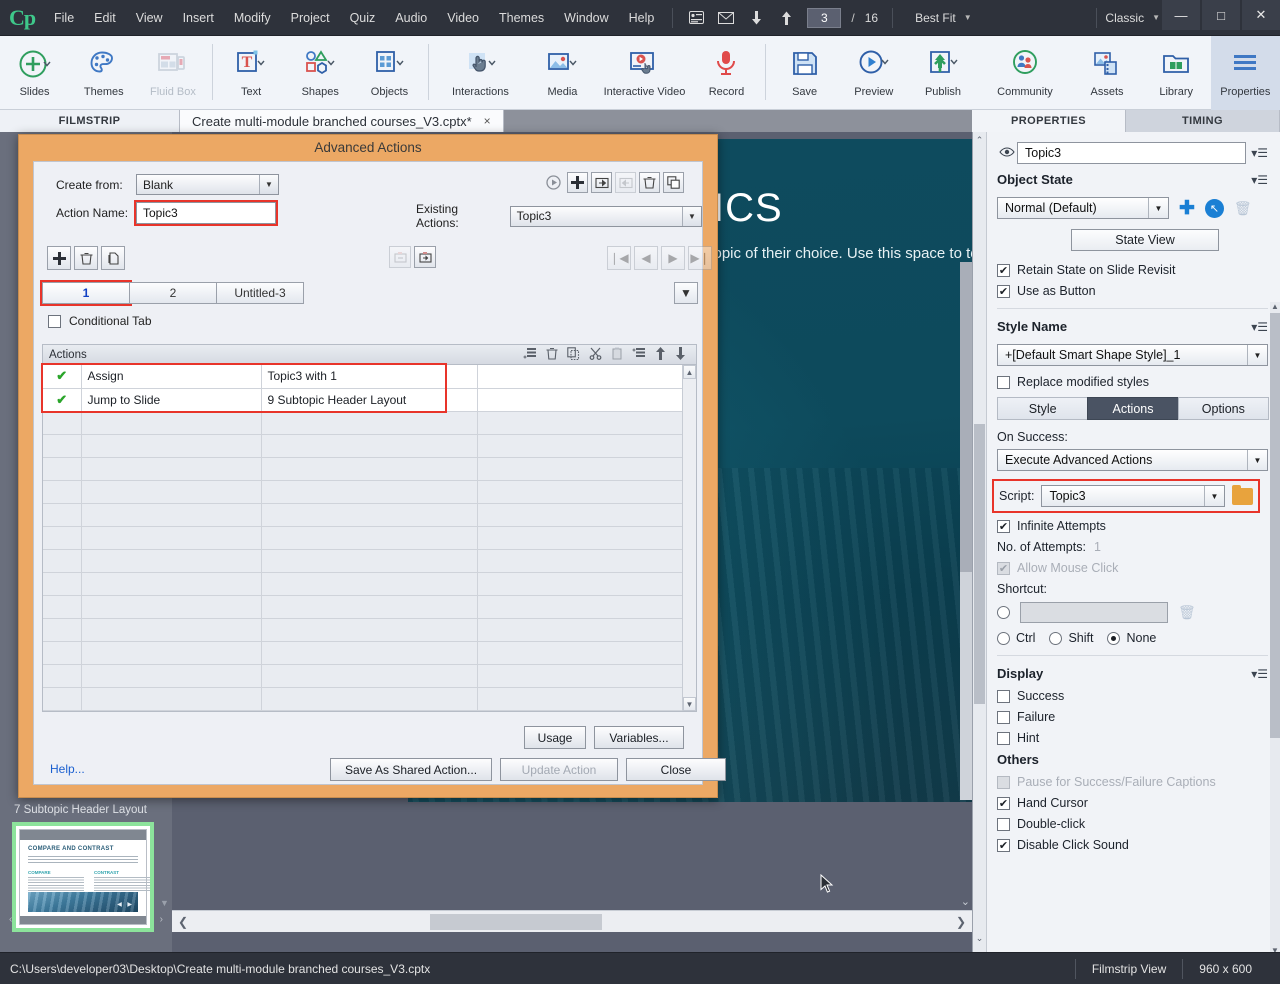 The width and height of the screenshot is (1280, 984). Describe the element at coordinates (1275, 525) in the screenshot. I see `properties-right-scroll-thumb` at that location.